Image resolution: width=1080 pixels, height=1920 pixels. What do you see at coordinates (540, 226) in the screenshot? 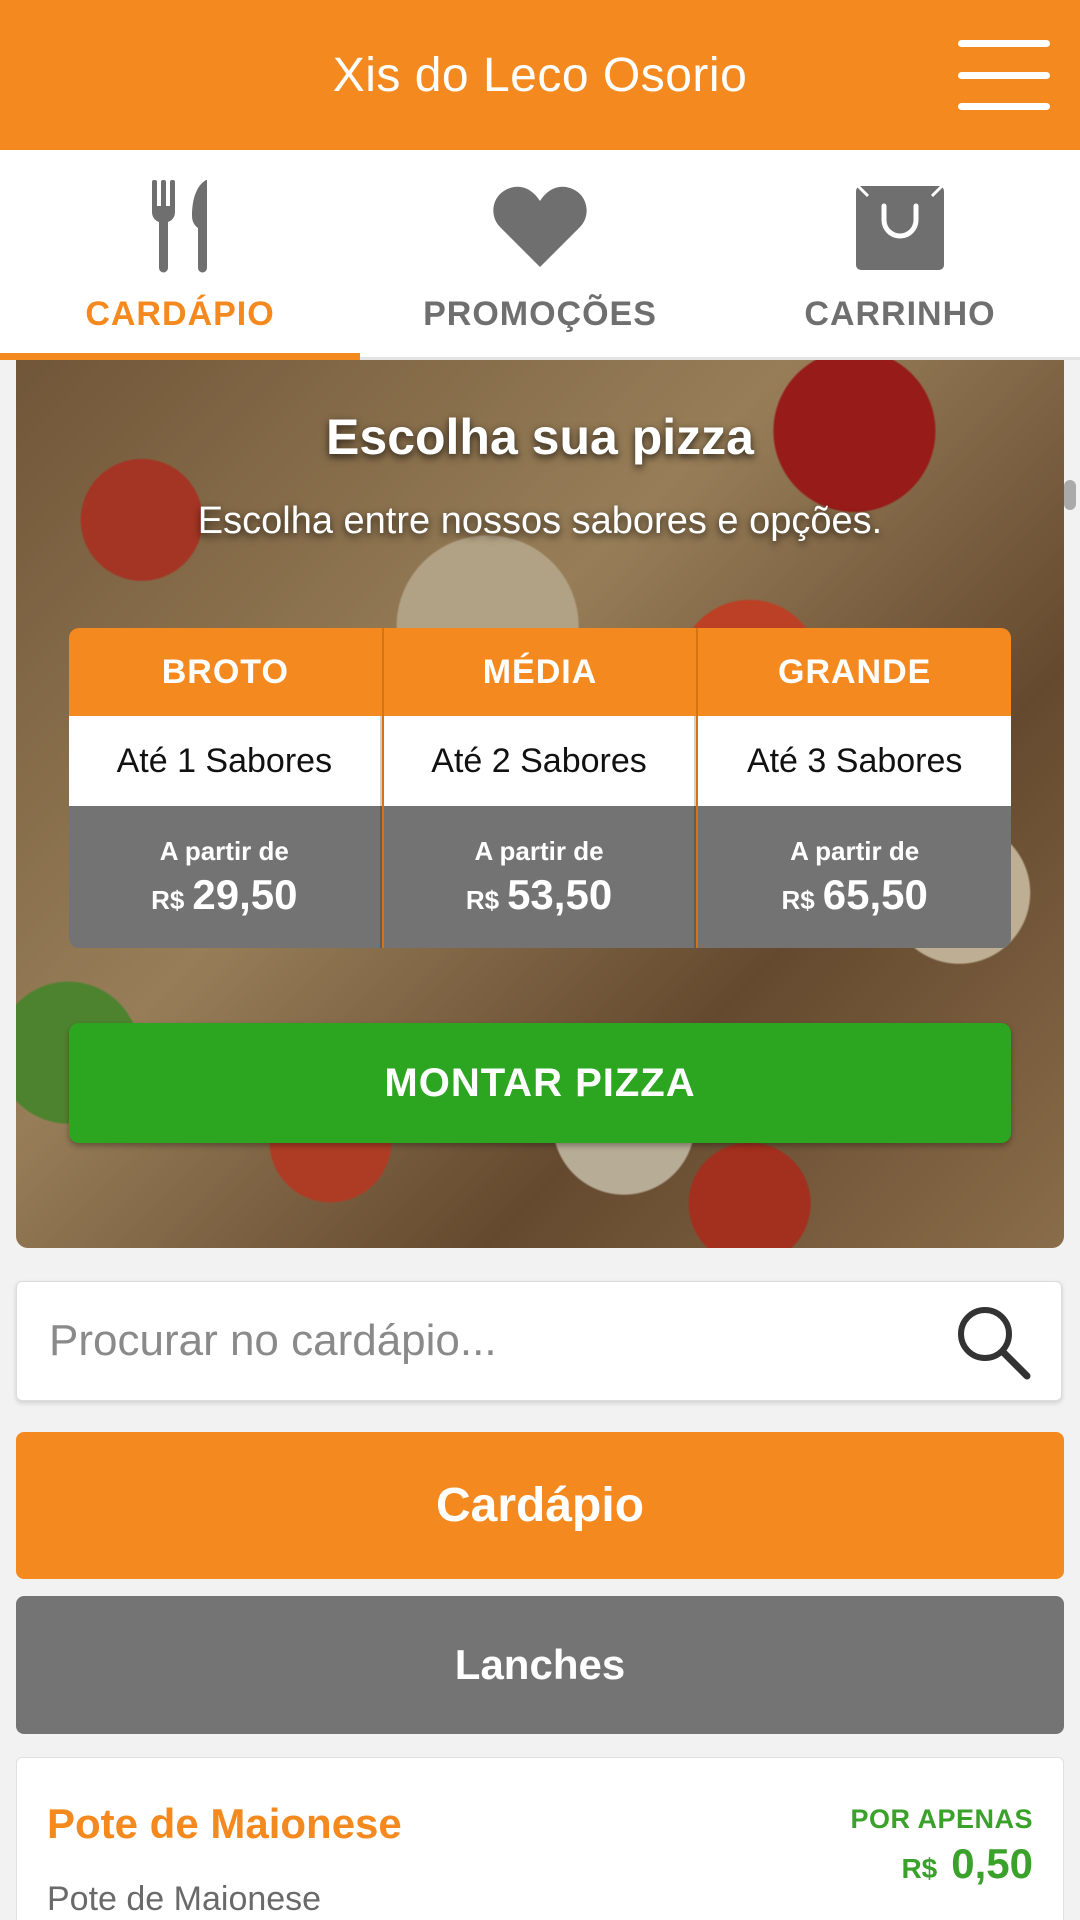
I see `heart-icon` at bounding box center [540, 226].